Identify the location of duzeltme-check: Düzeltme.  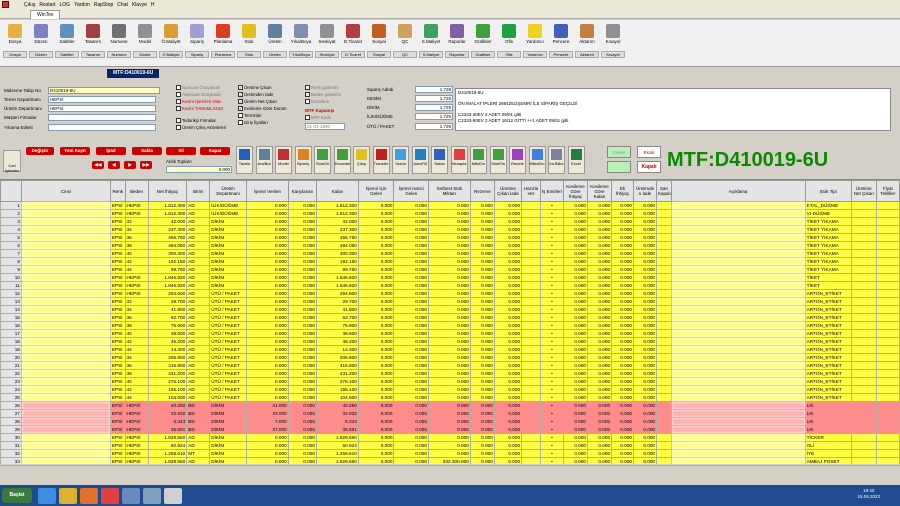
(317, 101).